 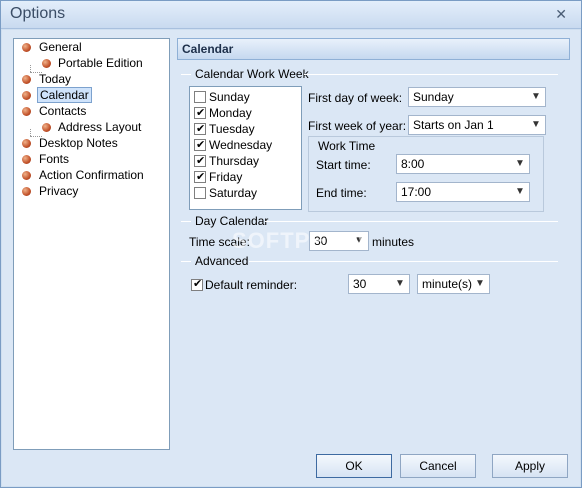 I want to click on first-week-value: Starts on Jan 1, so click(x=453, y=125).